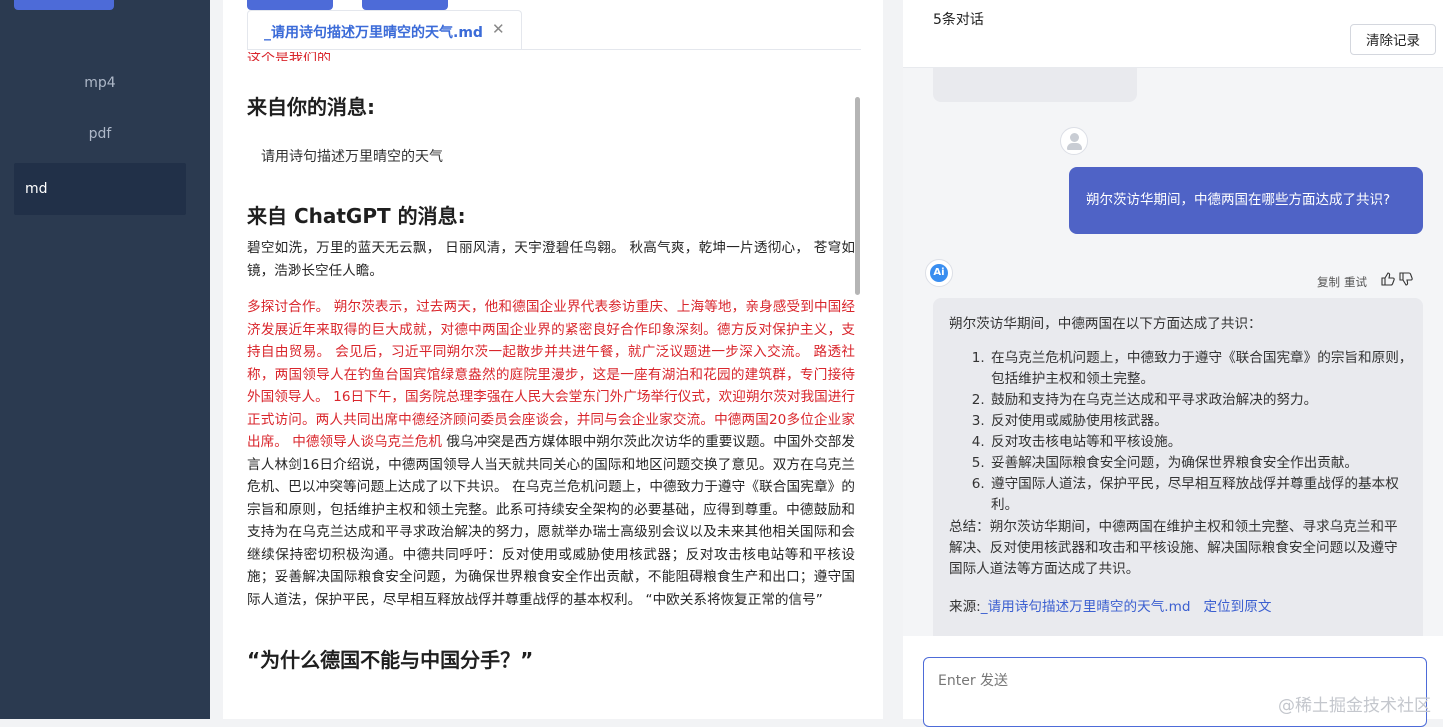  I want to click on list-item: 遵守国际人道法，保护平民，尽早相互释放战俘并尊重战俘的基本权利。, so click(1204, 495).